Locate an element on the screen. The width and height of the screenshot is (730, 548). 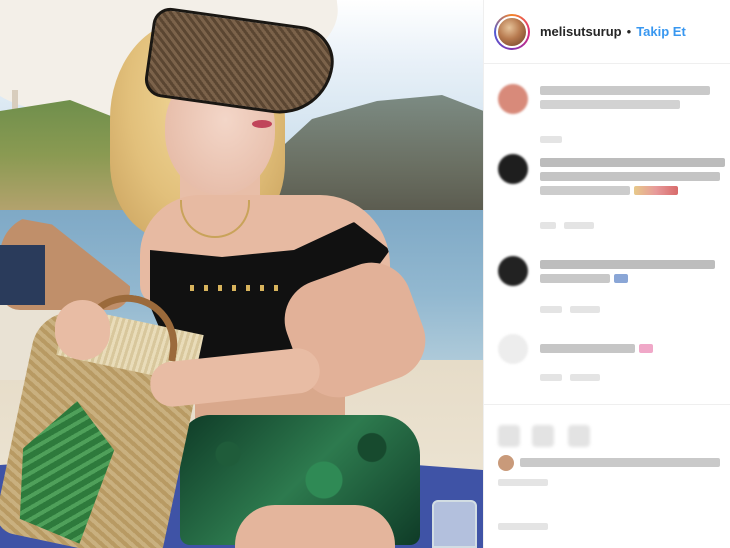
profile-avatar-ring is located at coordinates (512, 31).